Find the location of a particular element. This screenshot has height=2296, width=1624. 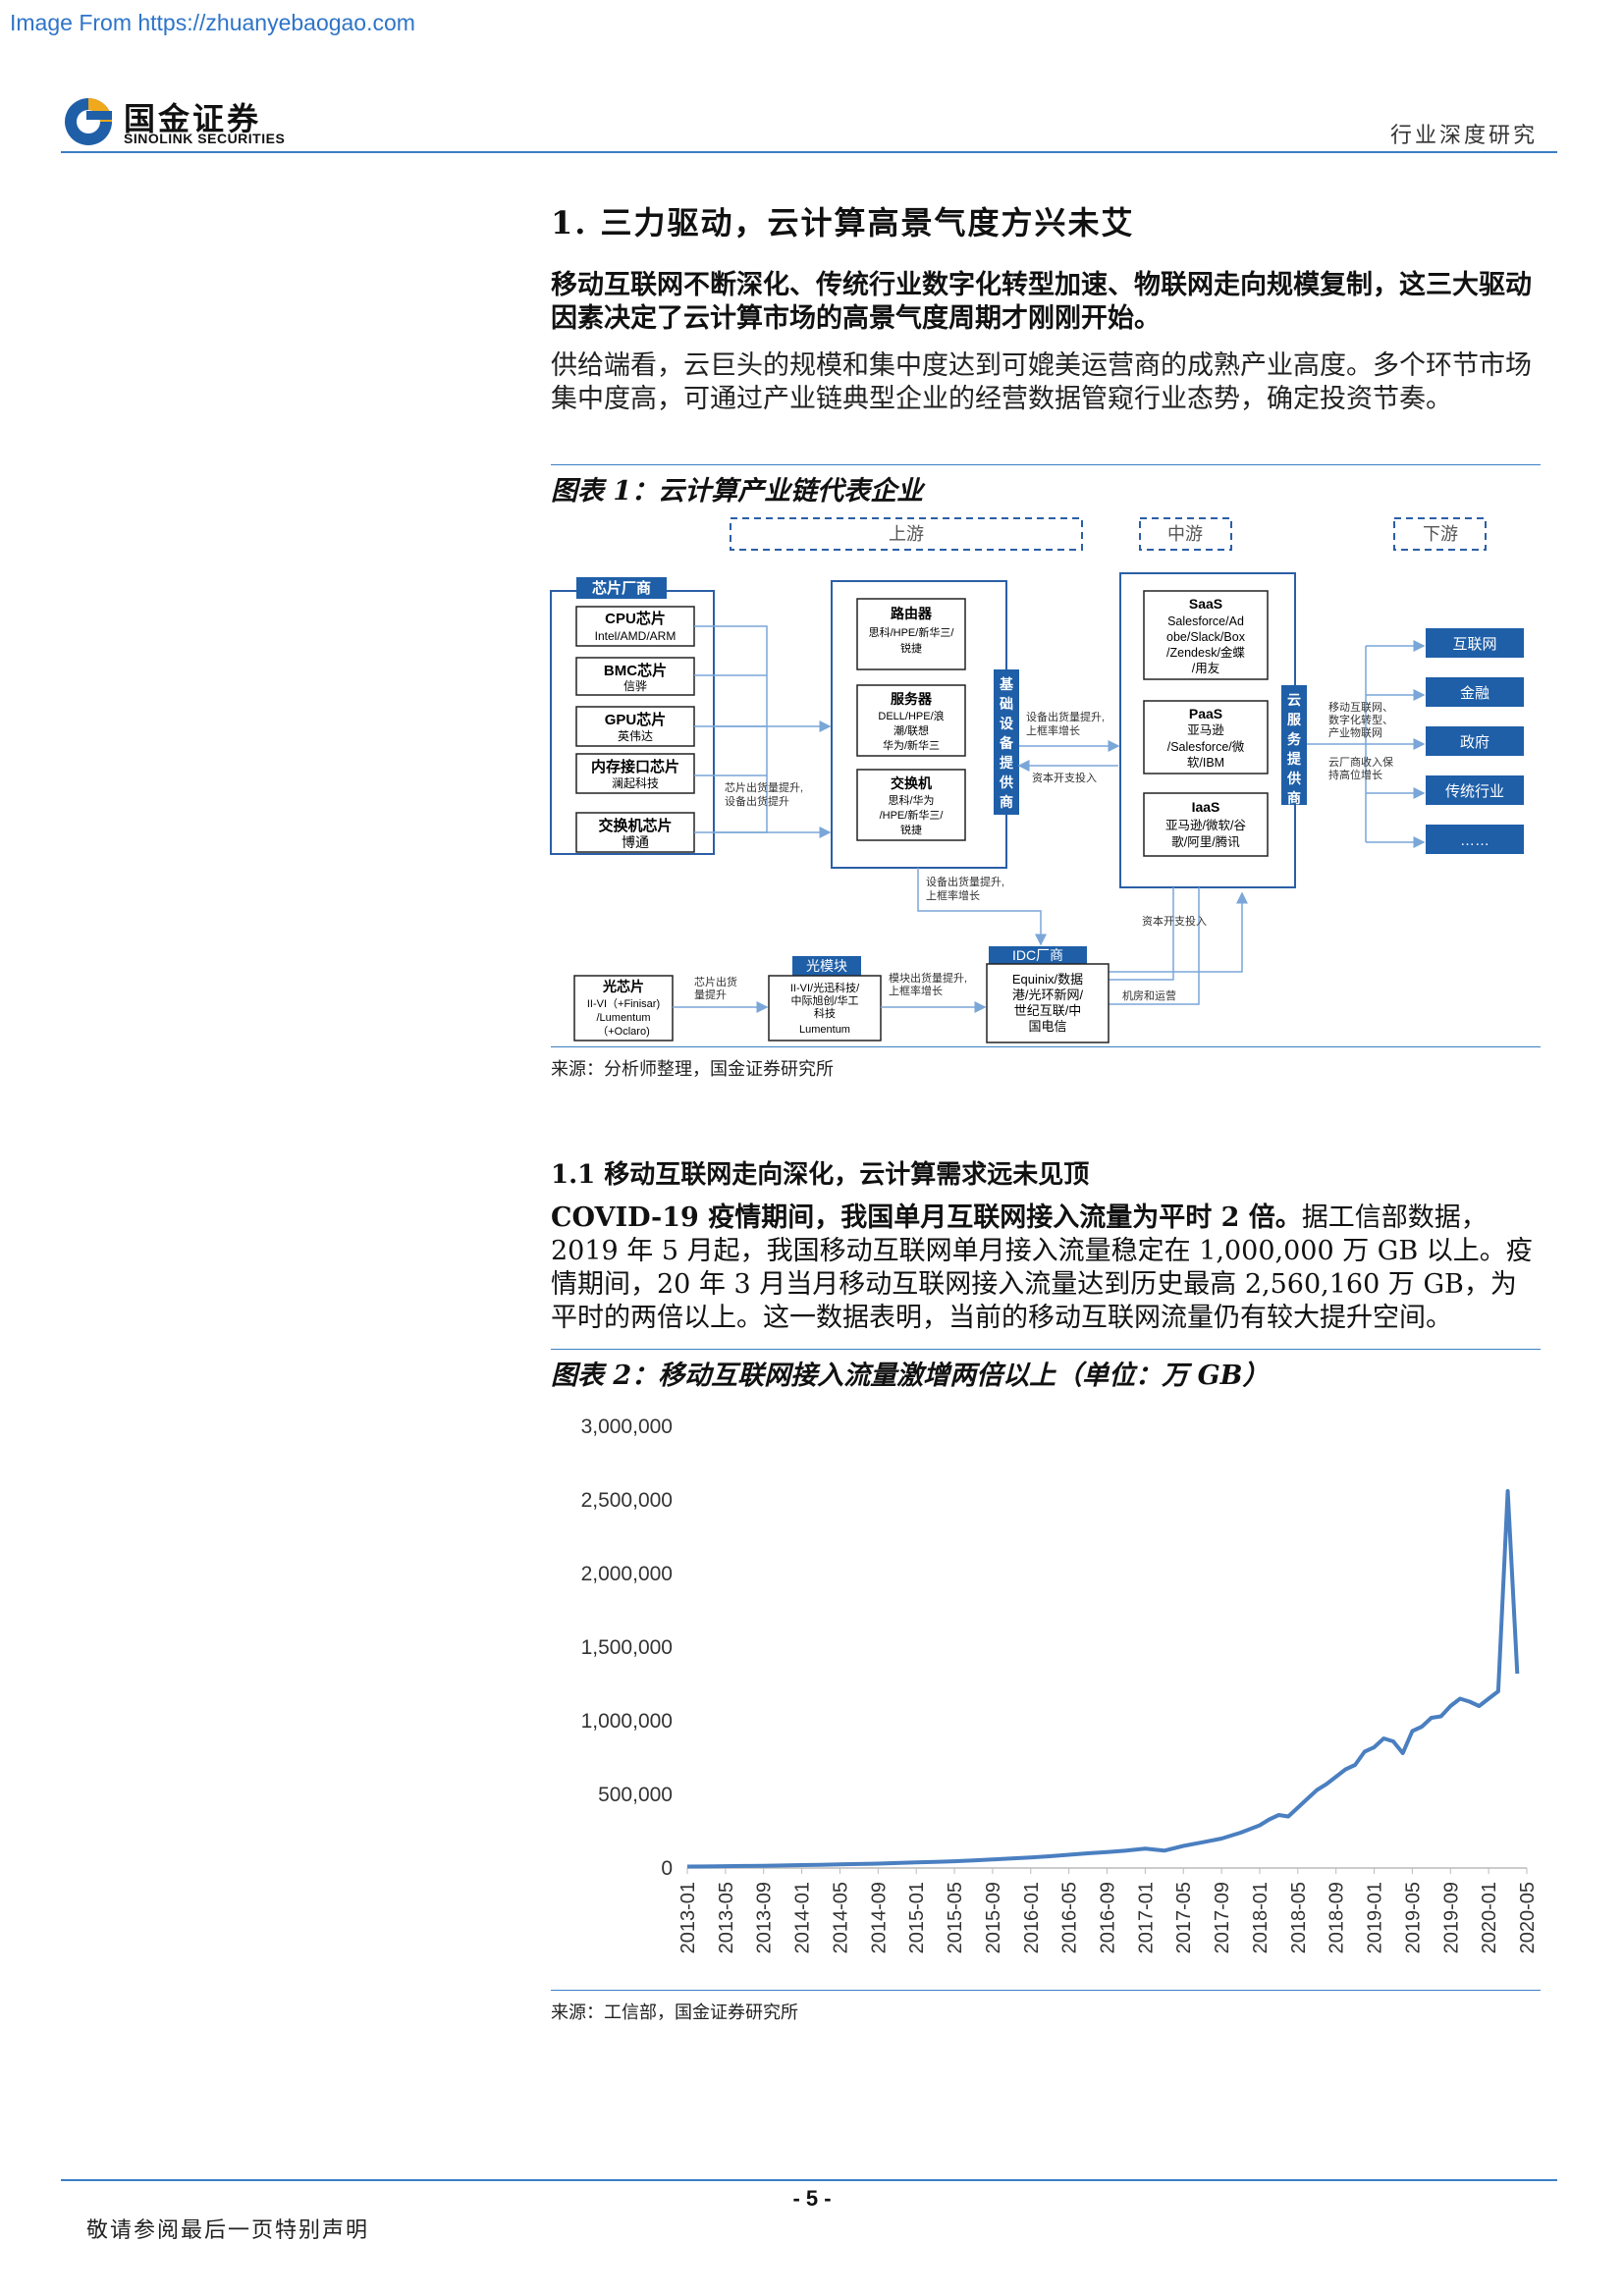

idc-vendors: 港/光环新网/ is located at coordinates (1048, 995).